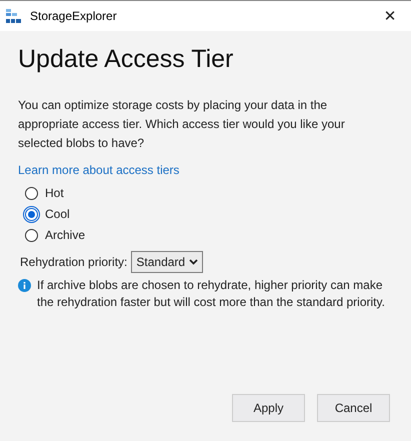  Describe the element at coordinates (74, 16) in the screenshot. I see `window-title: StorageExplorer` at that location.